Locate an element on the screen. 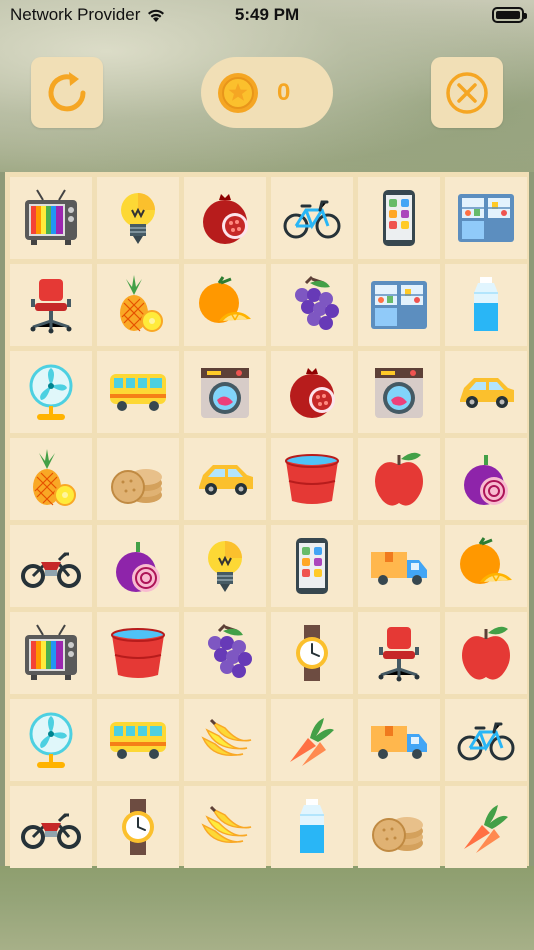 The width and height of the screenshot is (534, 950). close-button is located at coordinates (467, 92).